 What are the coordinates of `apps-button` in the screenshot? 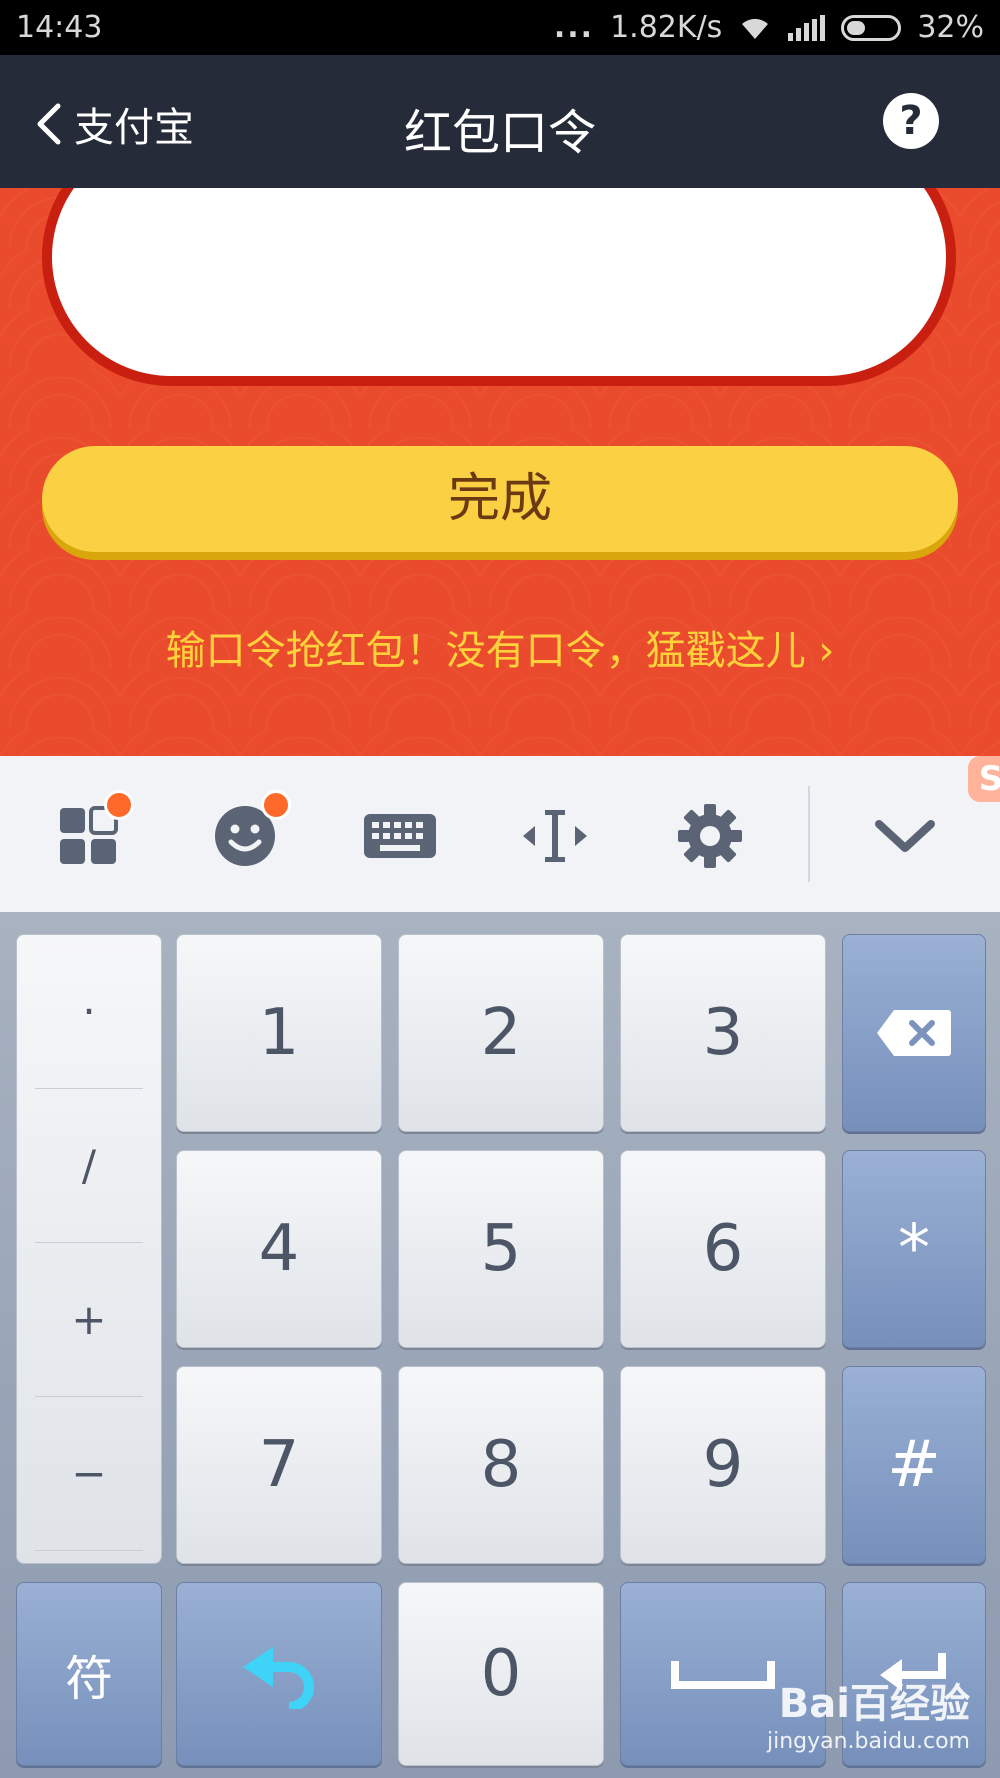 It's located at (91, 833).